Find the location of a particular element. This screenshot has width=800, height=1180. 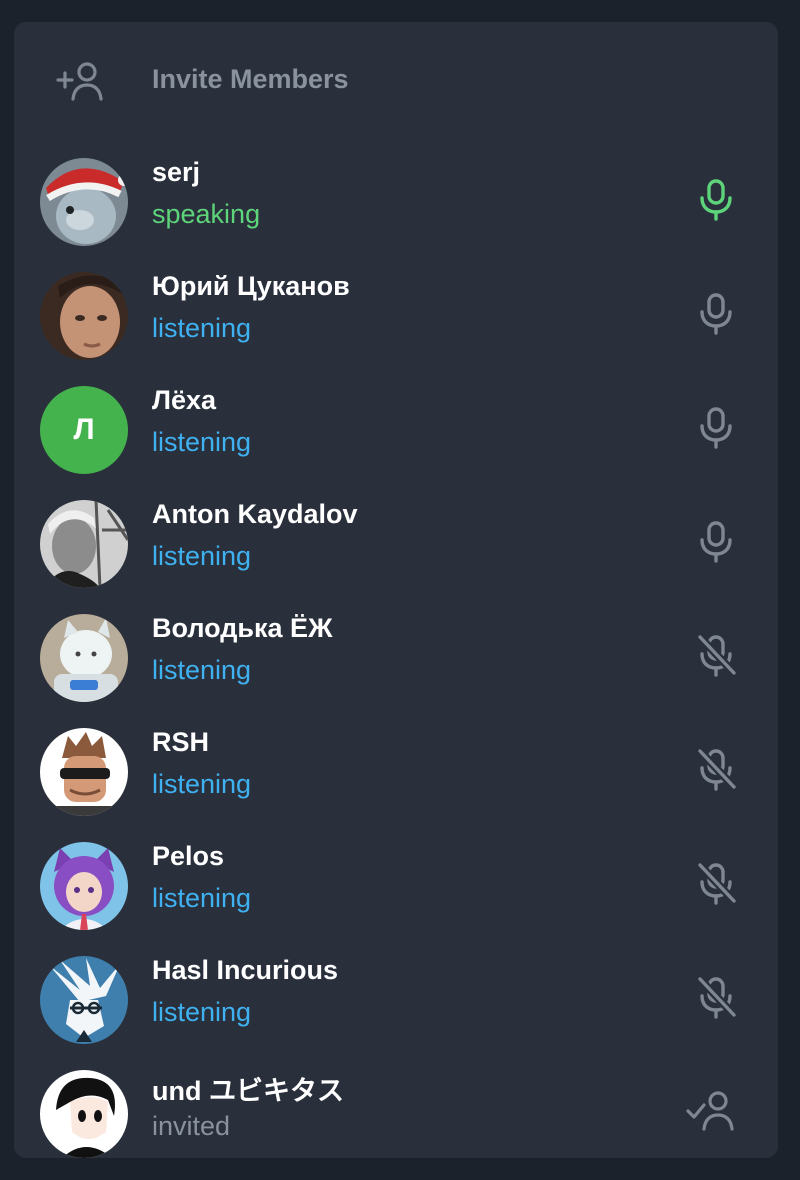

member-status: invited is located at coordinates (191, 1126).